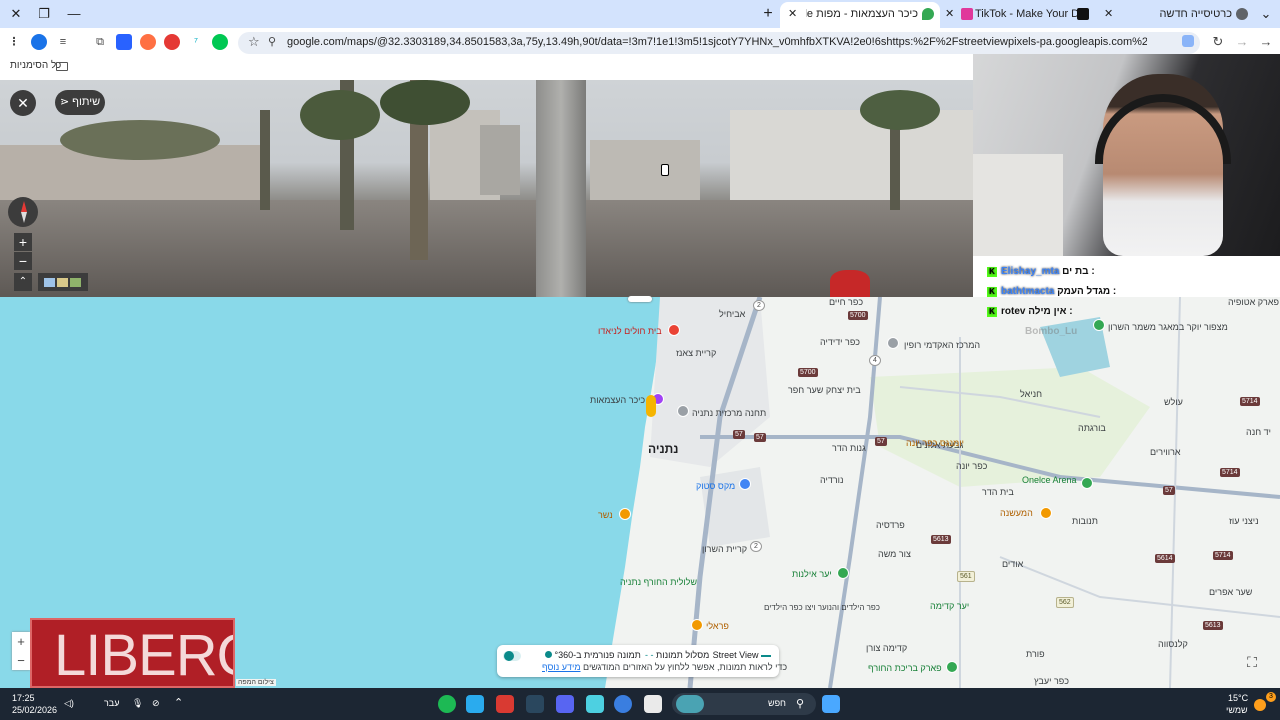 This screenshot has height=720, width=1280. What do you see at coordinates (1242, 42) in the screenshot?
I see `forward-arrow-icon: →` at bounding box center [1242, 42].